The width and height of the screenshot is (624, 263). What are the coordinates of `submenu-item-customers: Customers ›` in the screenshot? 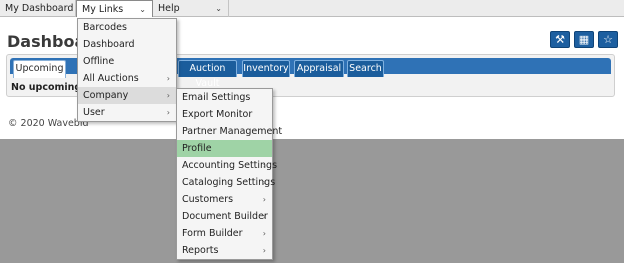 It's located at (224, 199).